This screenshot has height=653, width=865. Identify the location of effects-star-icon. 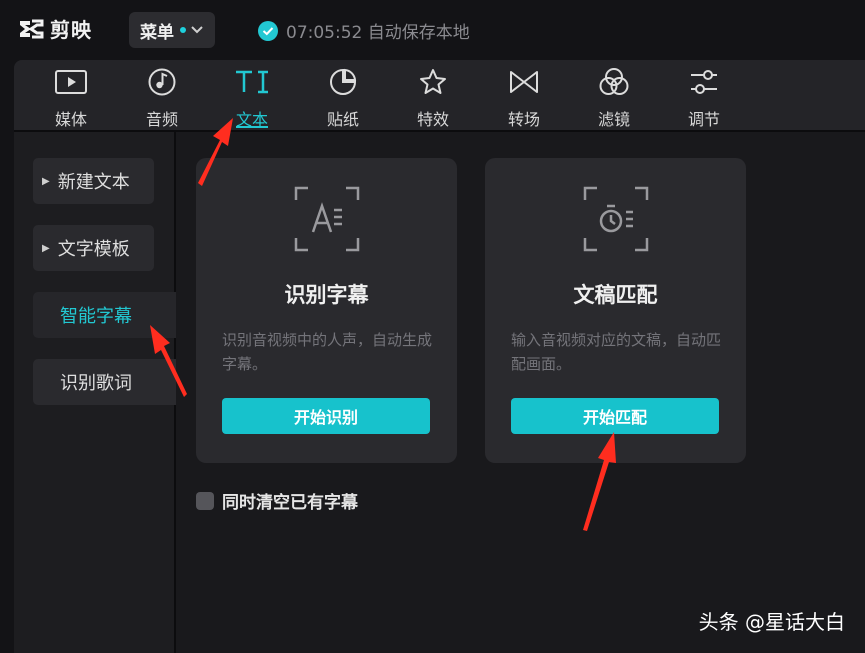
(433, 81).